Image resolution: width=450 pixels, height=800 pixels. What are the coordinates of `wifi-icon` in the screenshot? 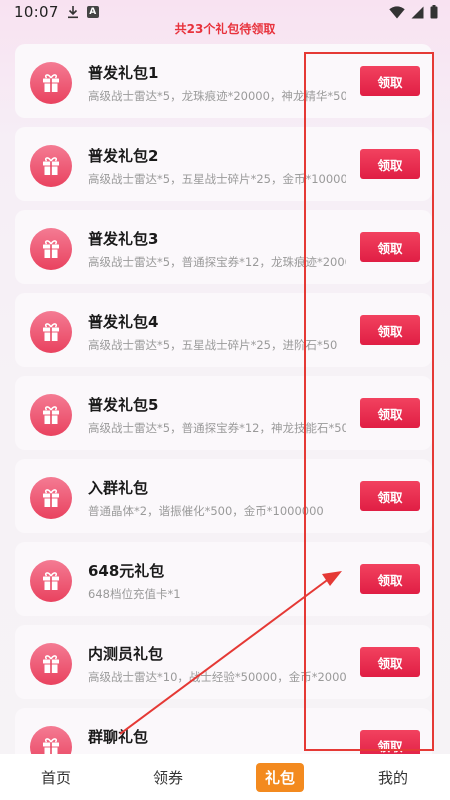 It's located at (397, 11).